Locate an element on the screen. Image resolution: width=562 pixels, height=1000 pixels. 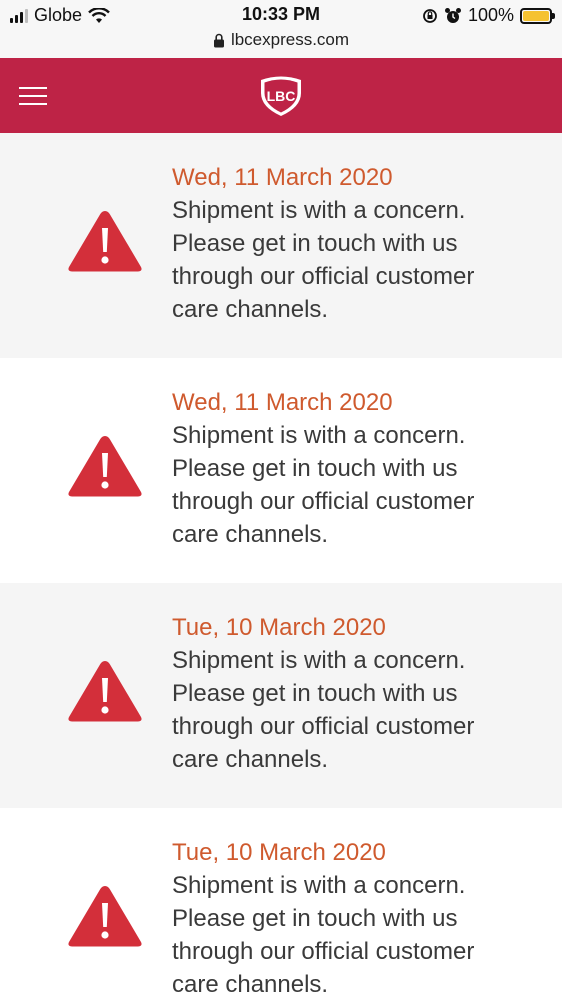
battery-percent: 100% is located at coordinates (490, 15).